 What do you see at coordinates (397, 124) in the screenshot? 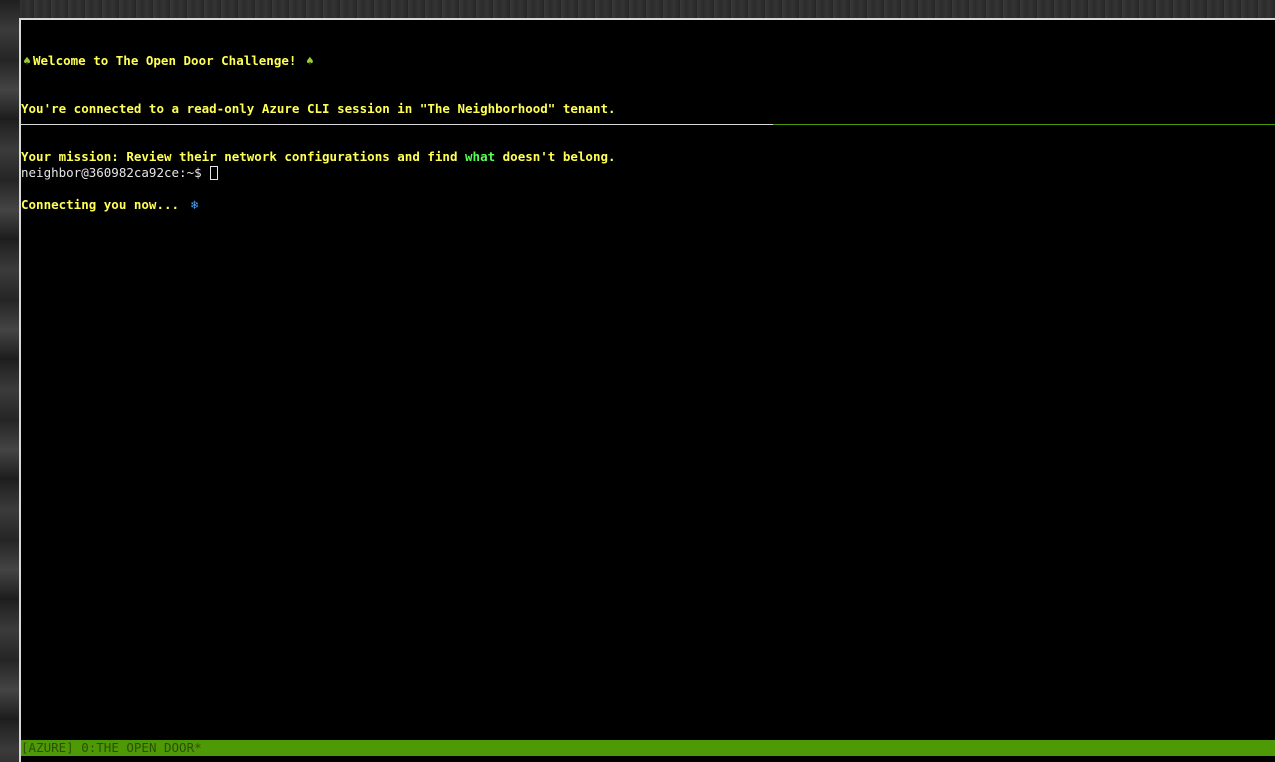
I see `pane-divider-inactive` at bounding box center [397, 124].